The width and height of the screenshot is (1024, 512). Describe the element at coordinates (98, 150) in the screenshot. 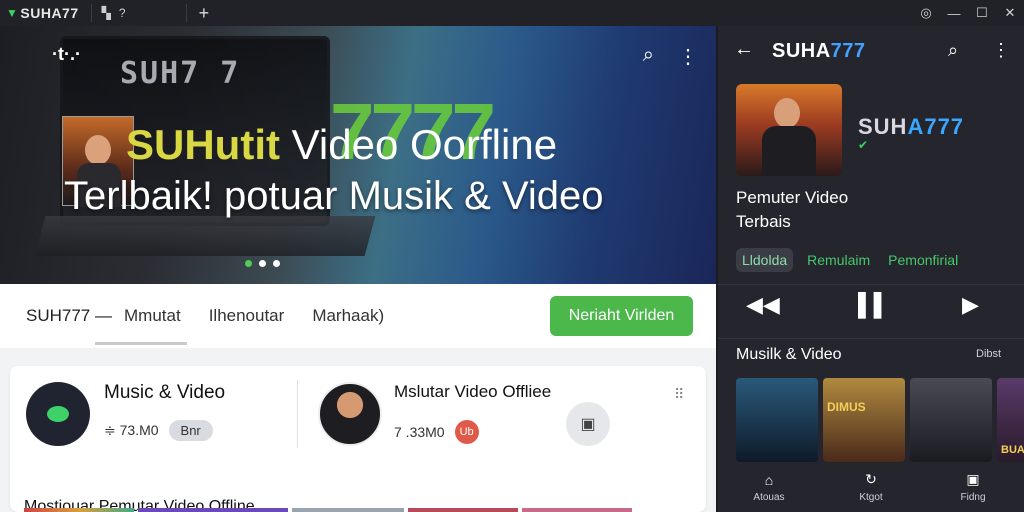

I see `thumbnail-face` at that location.